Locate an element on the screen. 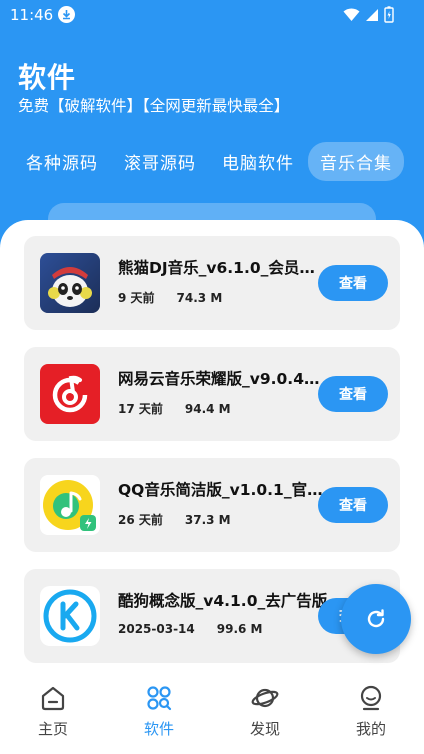  signal-icon is located at coordinates (372, 14).